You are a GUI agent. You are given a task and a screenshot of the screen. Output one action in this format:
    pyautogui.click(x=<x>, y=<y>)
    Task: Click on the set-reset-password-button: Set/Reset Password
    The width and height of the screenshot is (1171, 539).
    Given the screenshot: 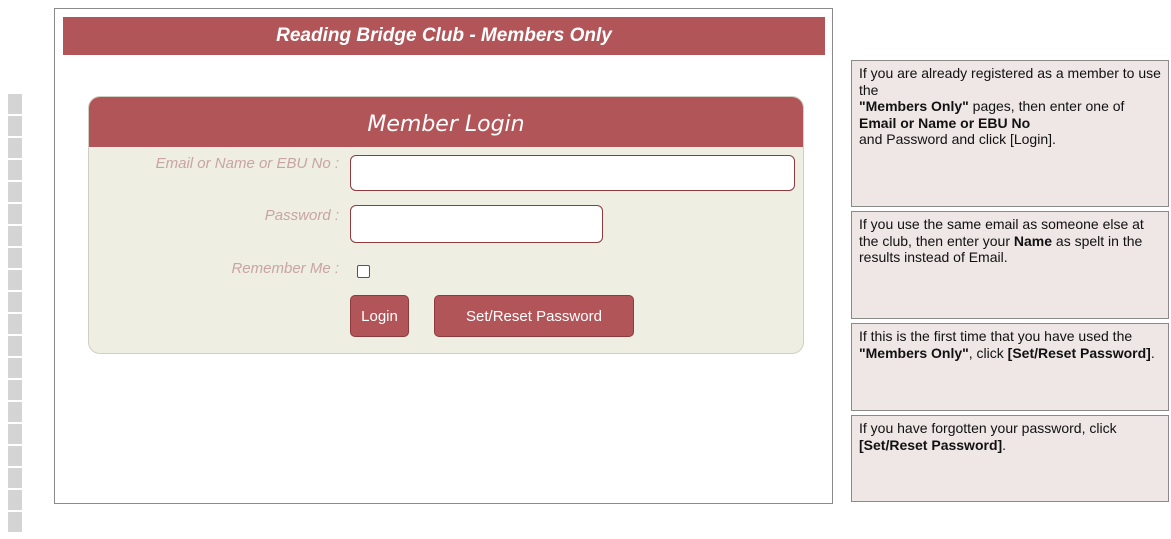 What is the action you would take?
    pyautogui.click(x=534, y=316)
    